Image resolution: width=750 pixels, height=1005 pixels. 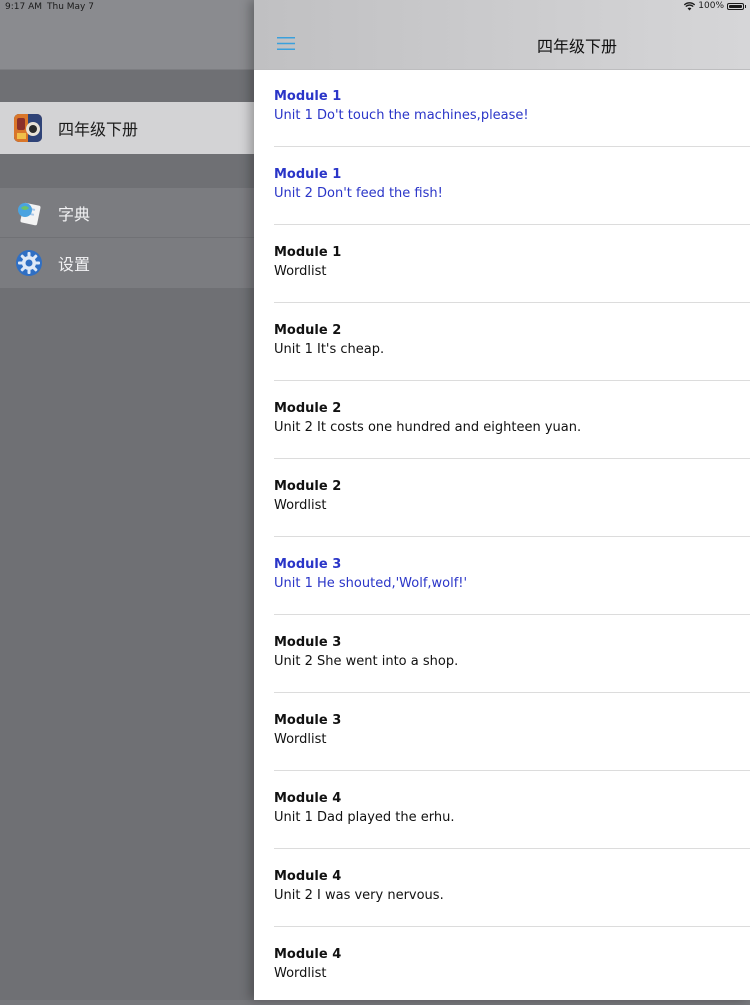 What do you see at coordinates (502, 264) in the screenshot?
I see `list-item: Module 1 Wordlist` at bounding box center [502, 264].